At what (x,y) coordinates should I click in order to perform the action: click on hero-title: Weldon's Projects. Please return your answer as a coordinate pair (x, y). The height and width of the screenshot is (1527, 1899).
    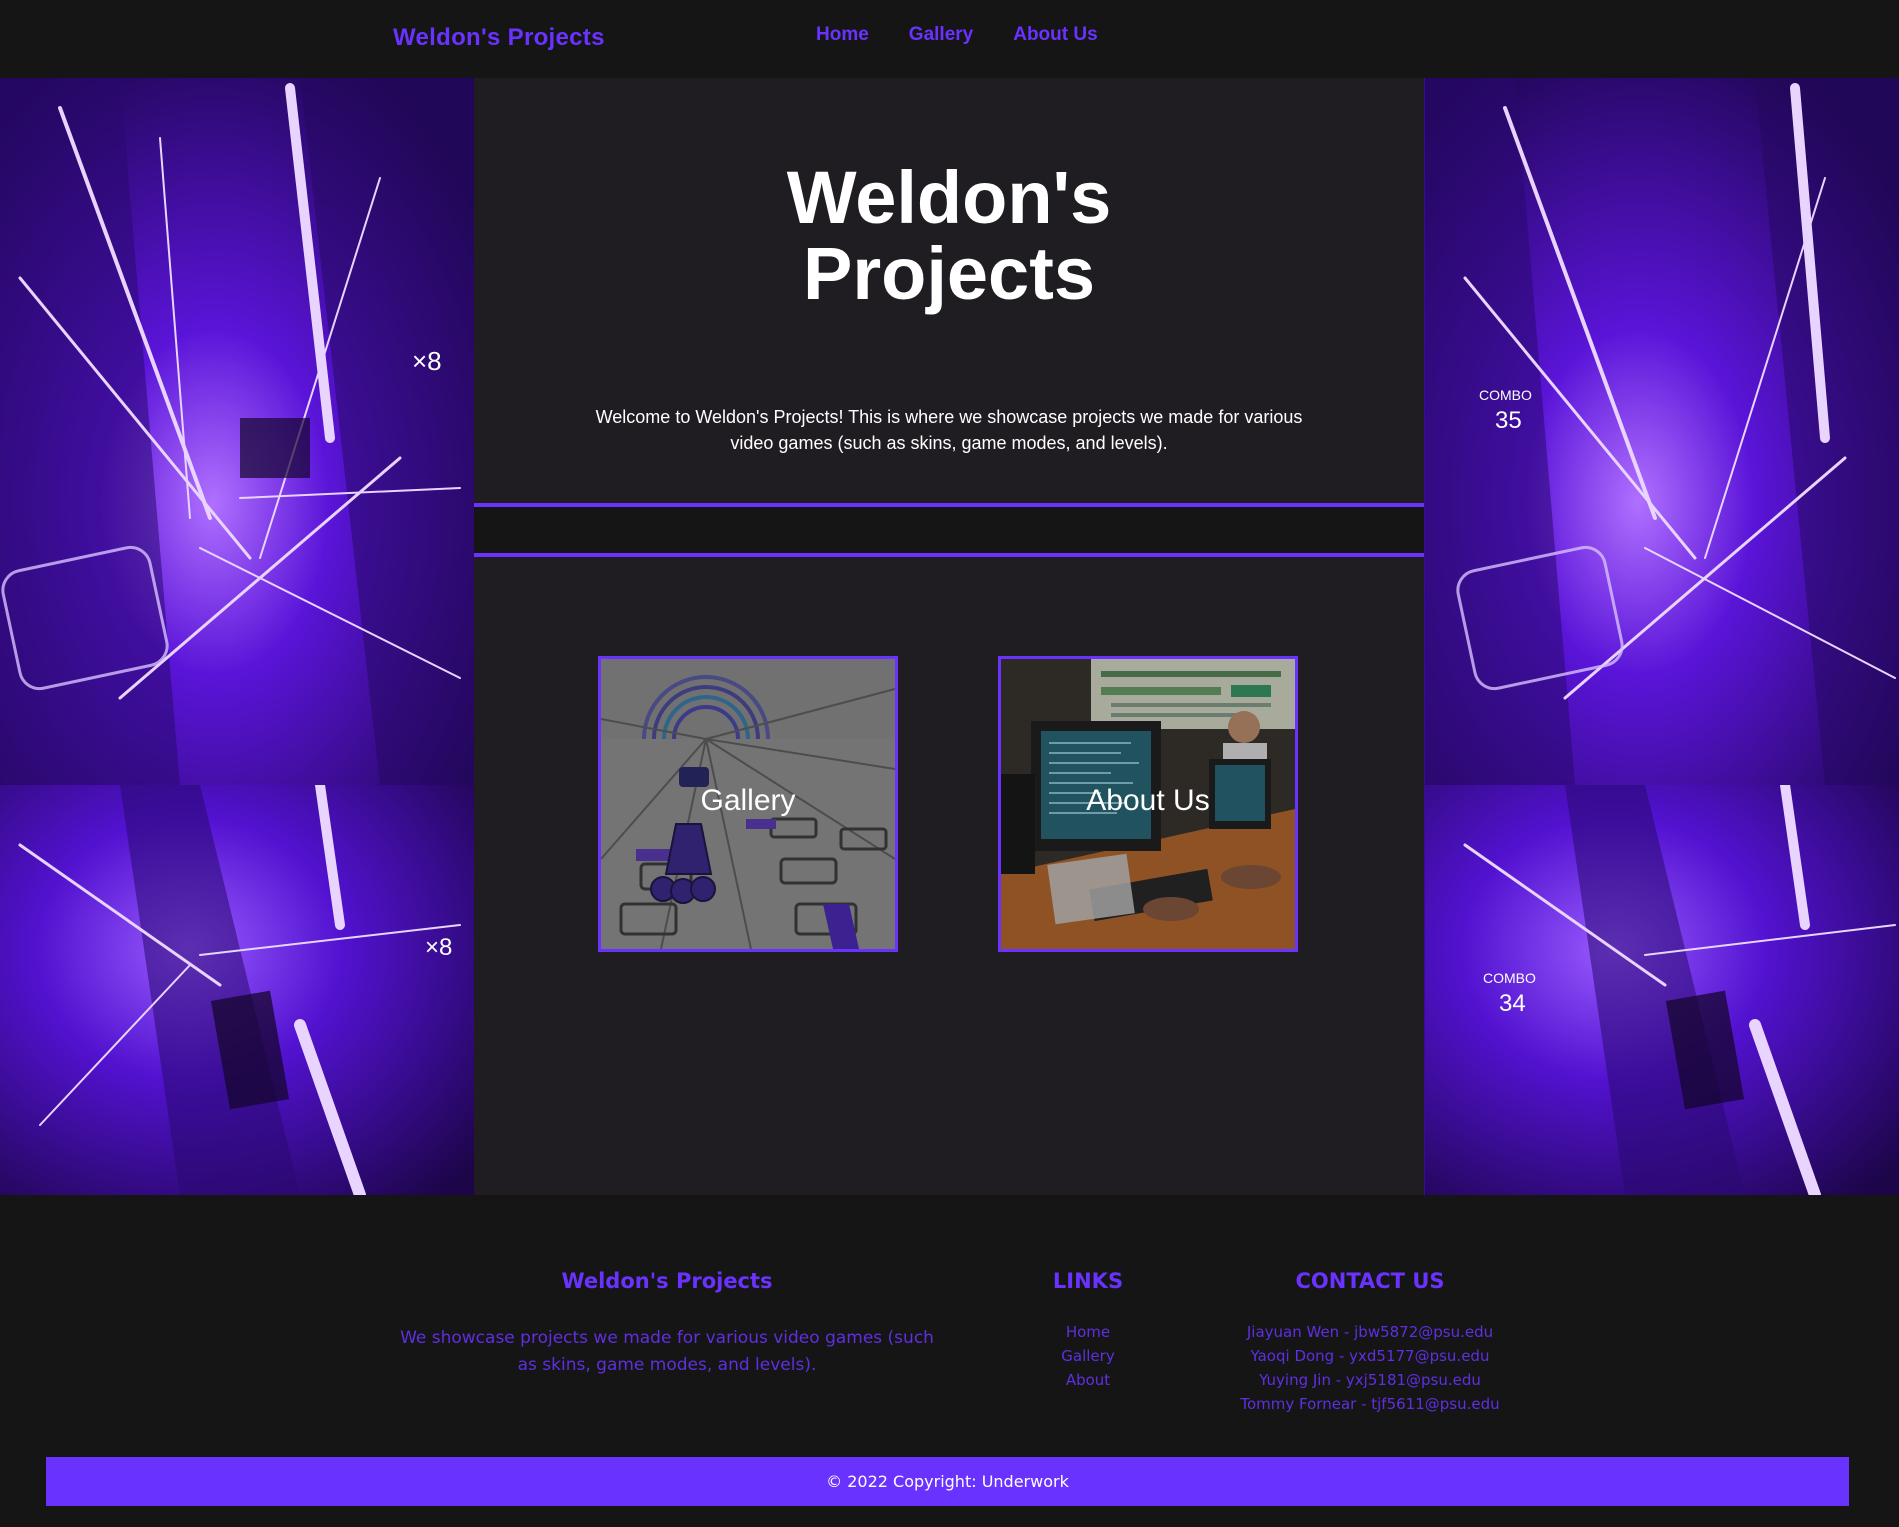
    Looking at the image, I should click on (949, 236).